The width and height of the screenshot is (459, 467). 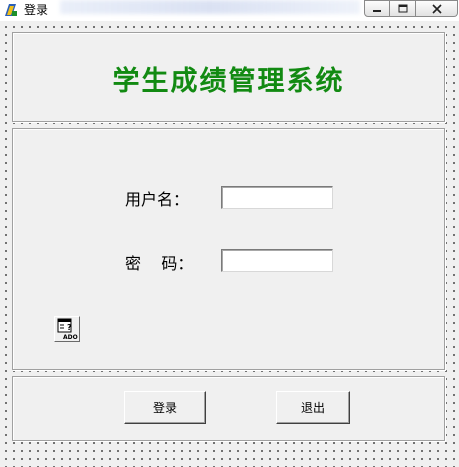 I want to click on button-frame: 登录 退出, so click(x=228, y=408).